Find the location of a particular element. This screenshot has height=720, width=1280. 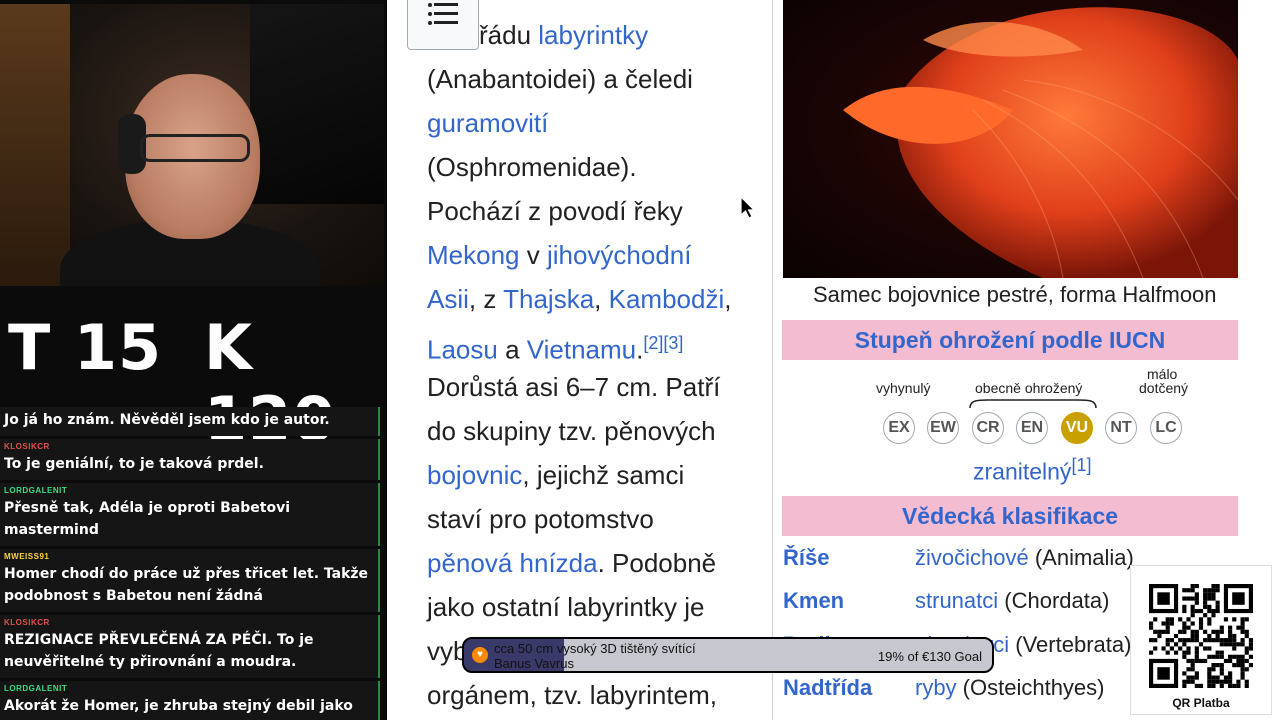

article-text: do skupiny tzv. pěnových is located at coordinates (571, 431).